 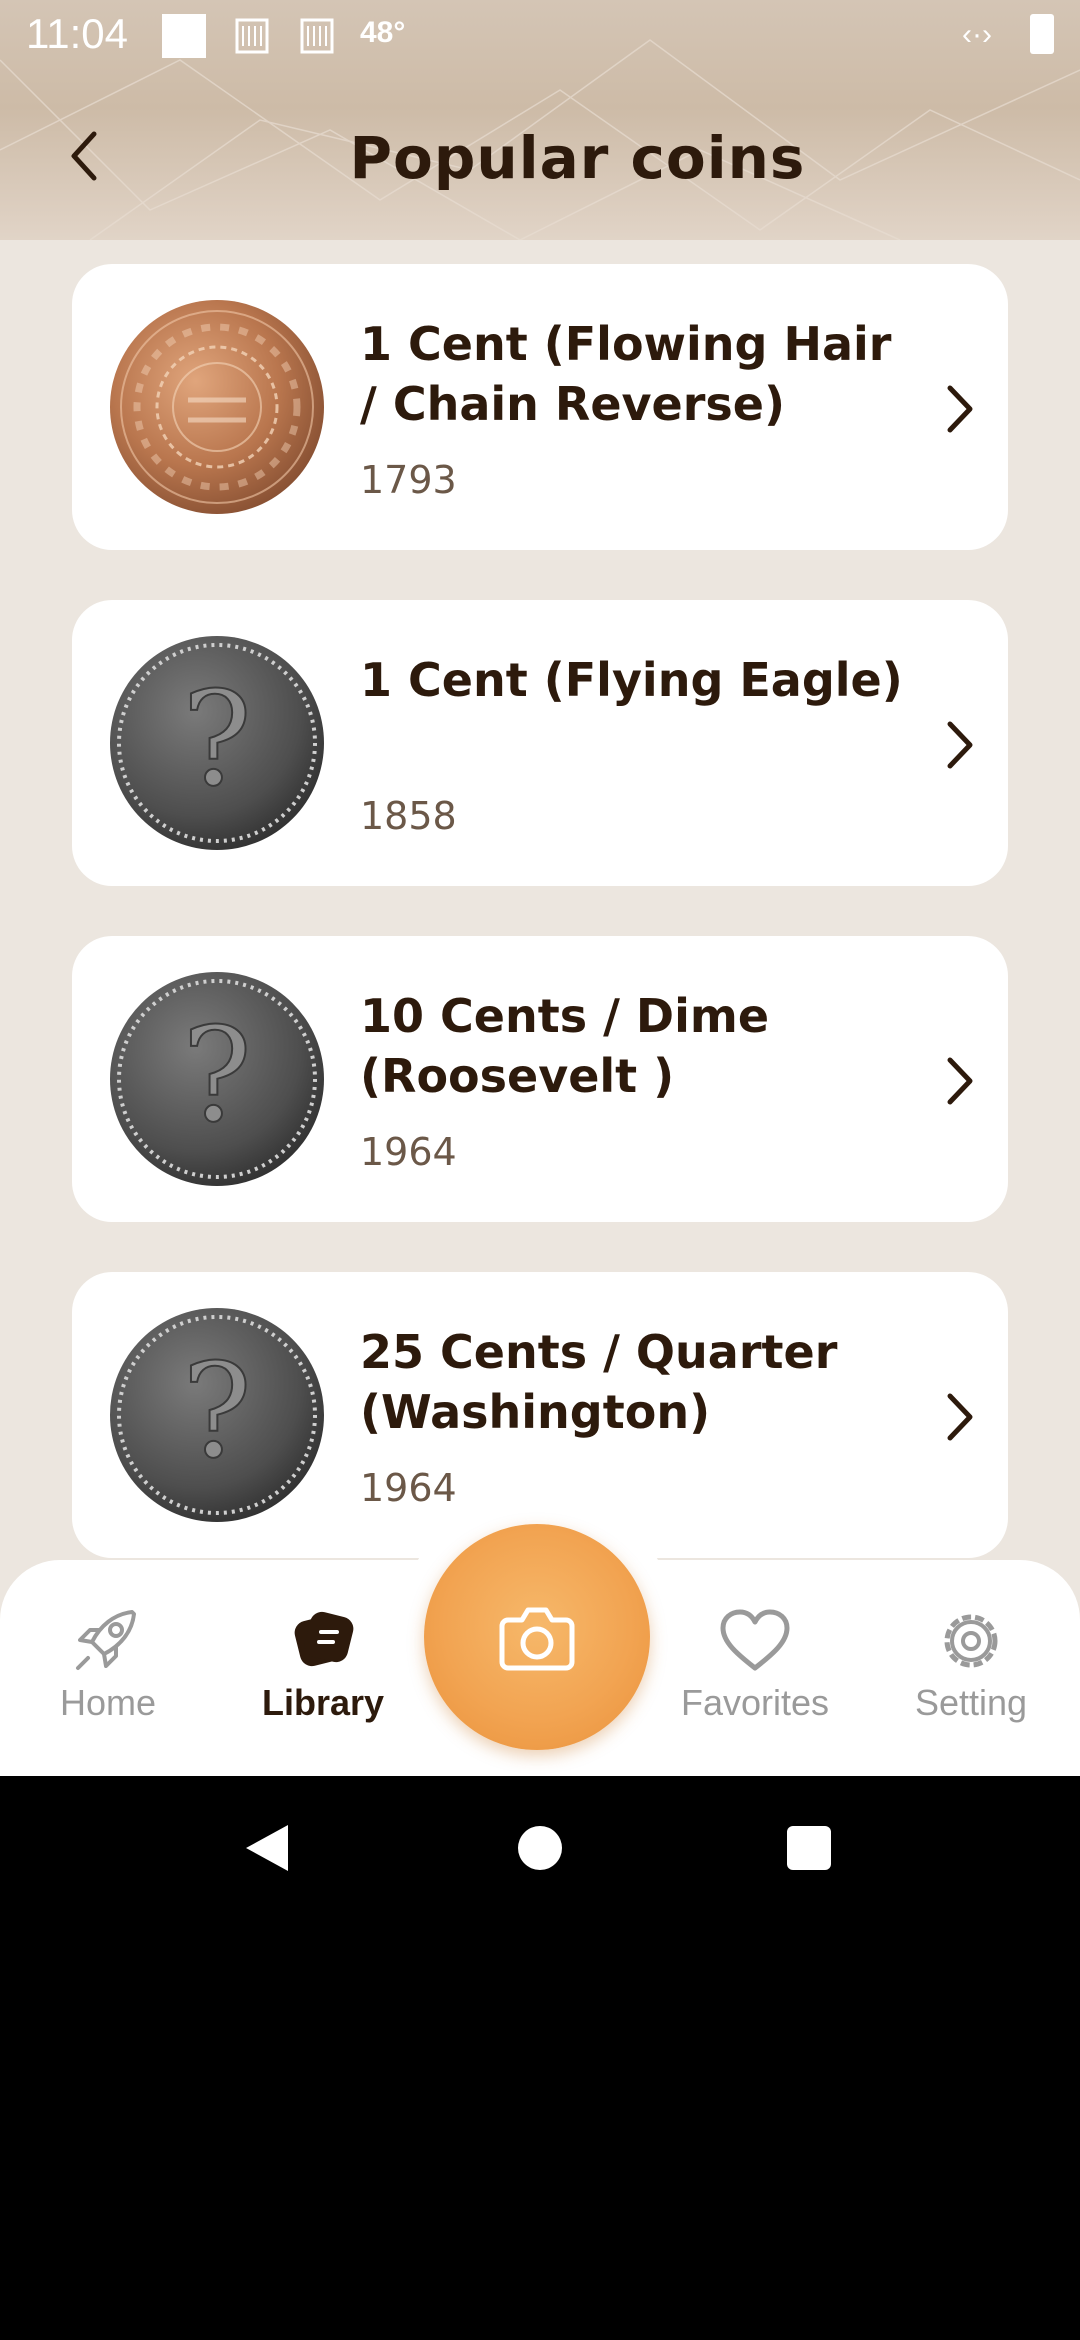 What do you see at coordinates (323, 1702) in the screenshot?
I see `nav-library-label: Library` at bounding box center [323, 1702].